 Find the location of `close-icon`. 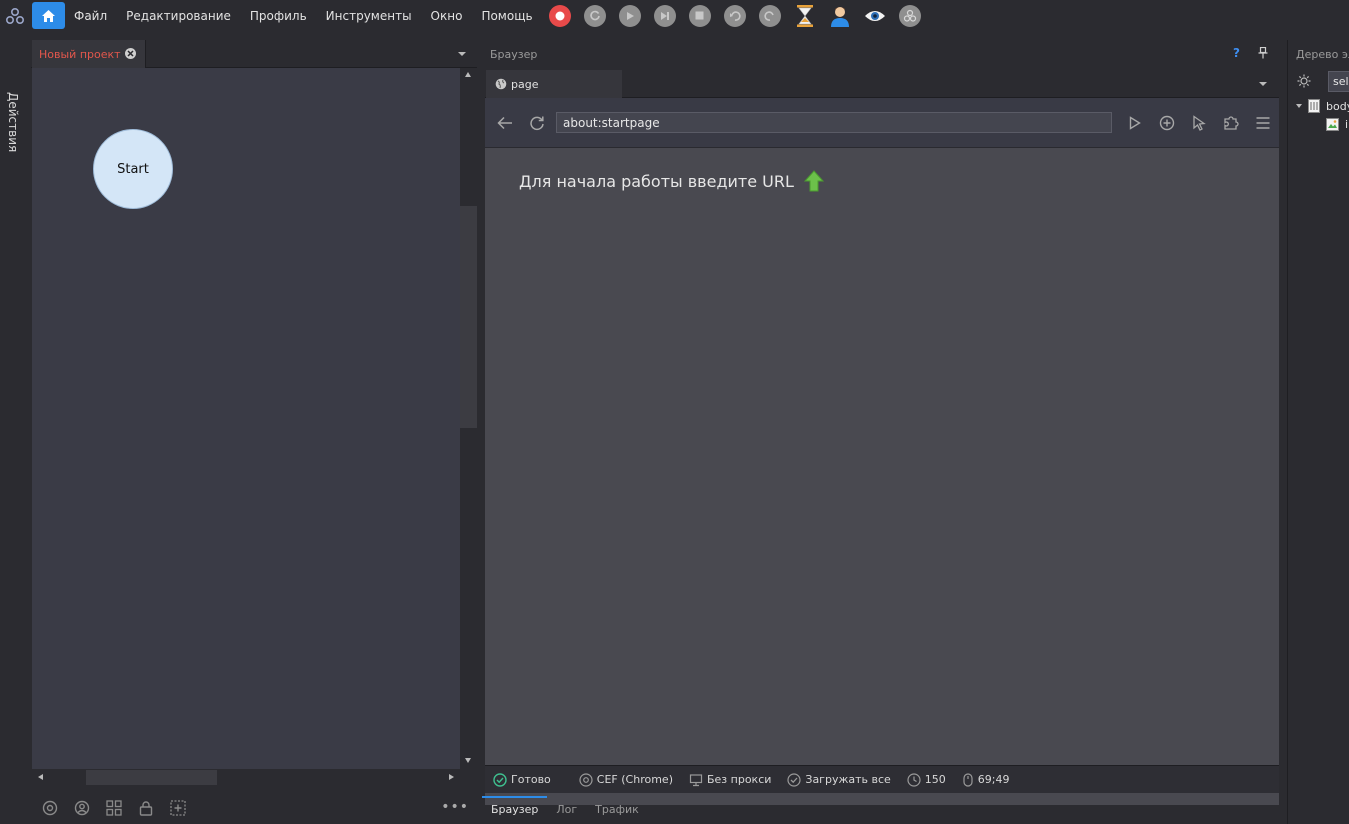

close-icon is located at coordinates (130, 53).